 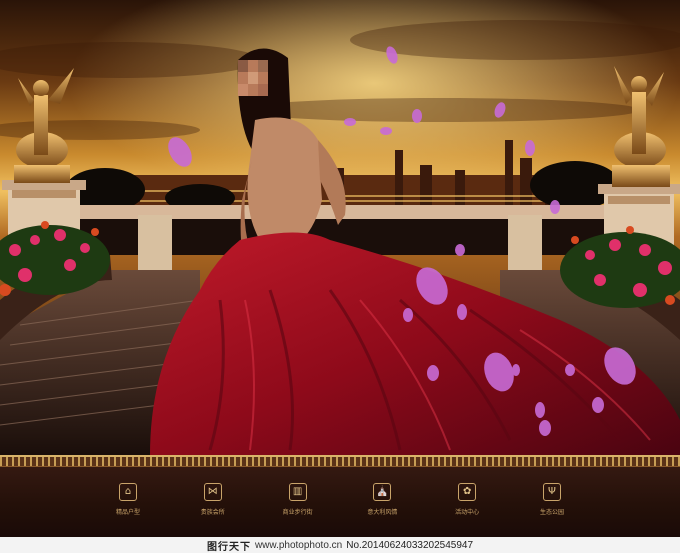 I want to click on watermark-brand: 图行天下, so click(x=228, y=547).